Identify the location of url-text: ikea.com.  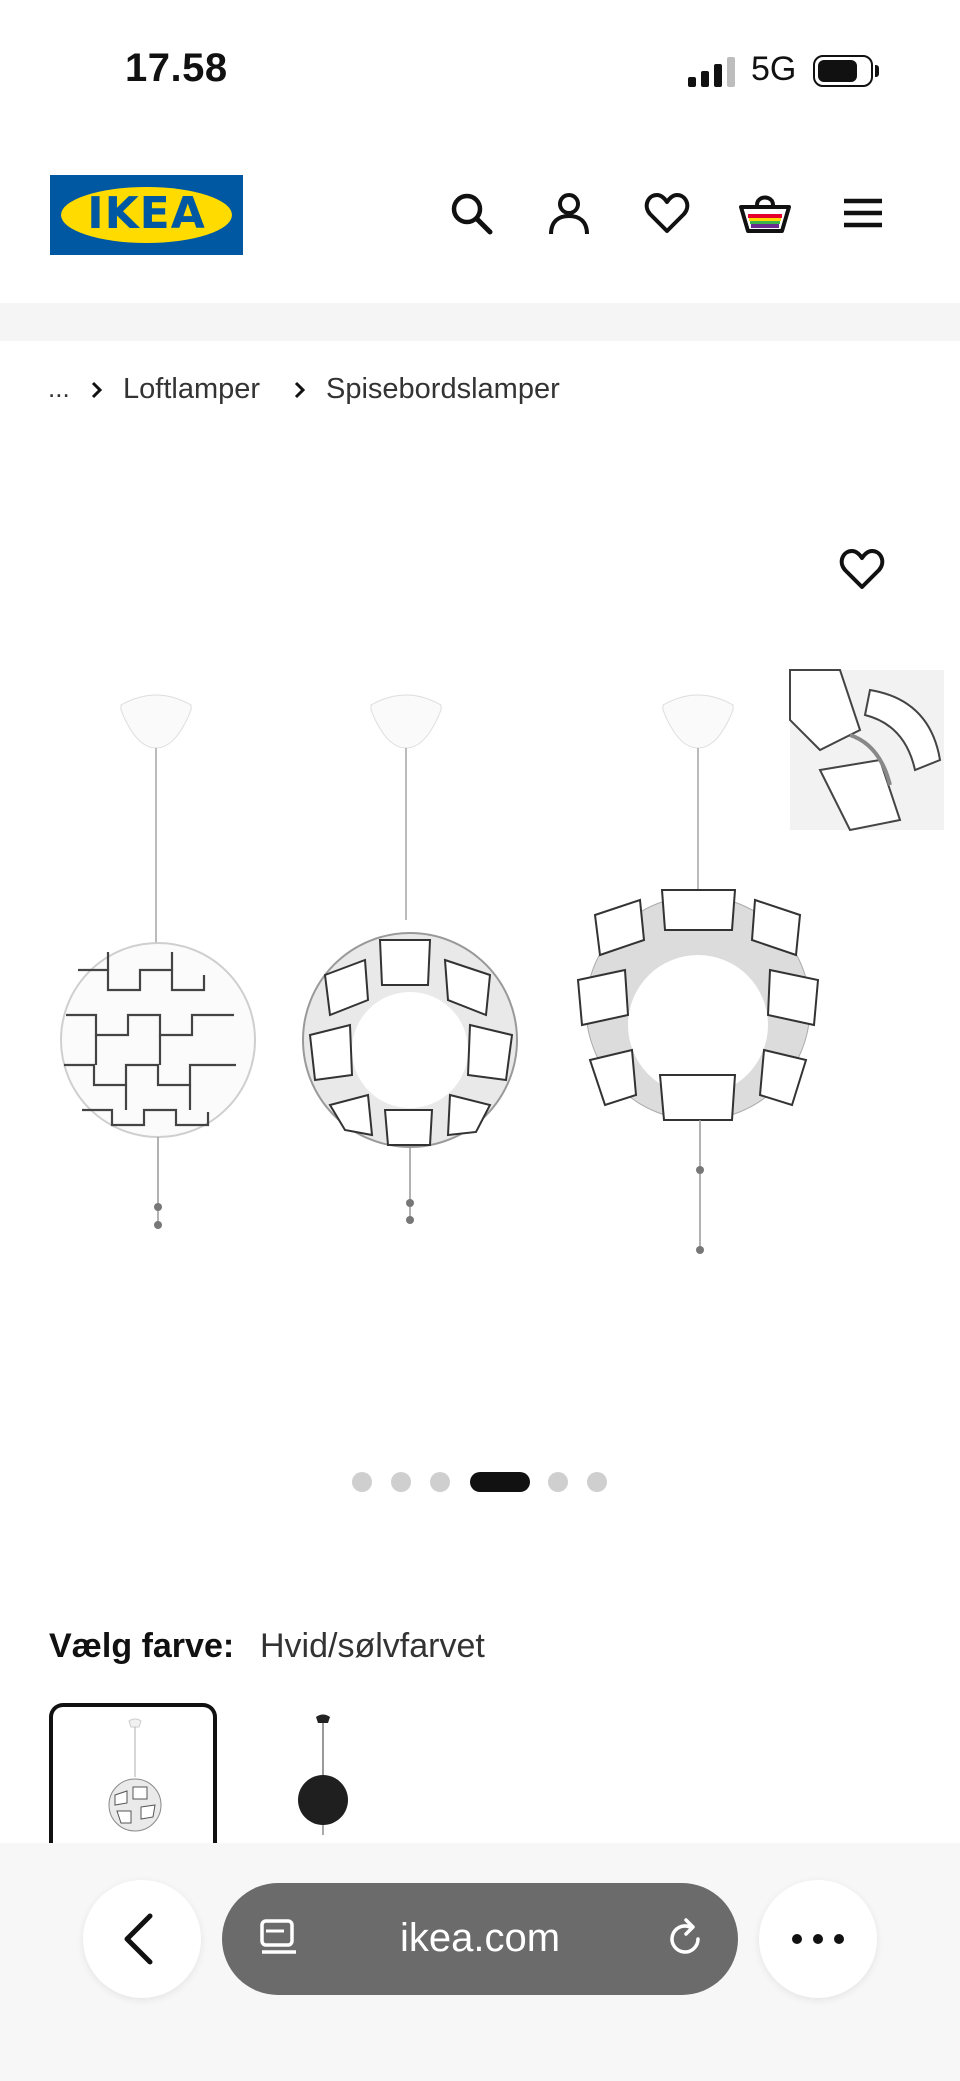
(480, 1938).